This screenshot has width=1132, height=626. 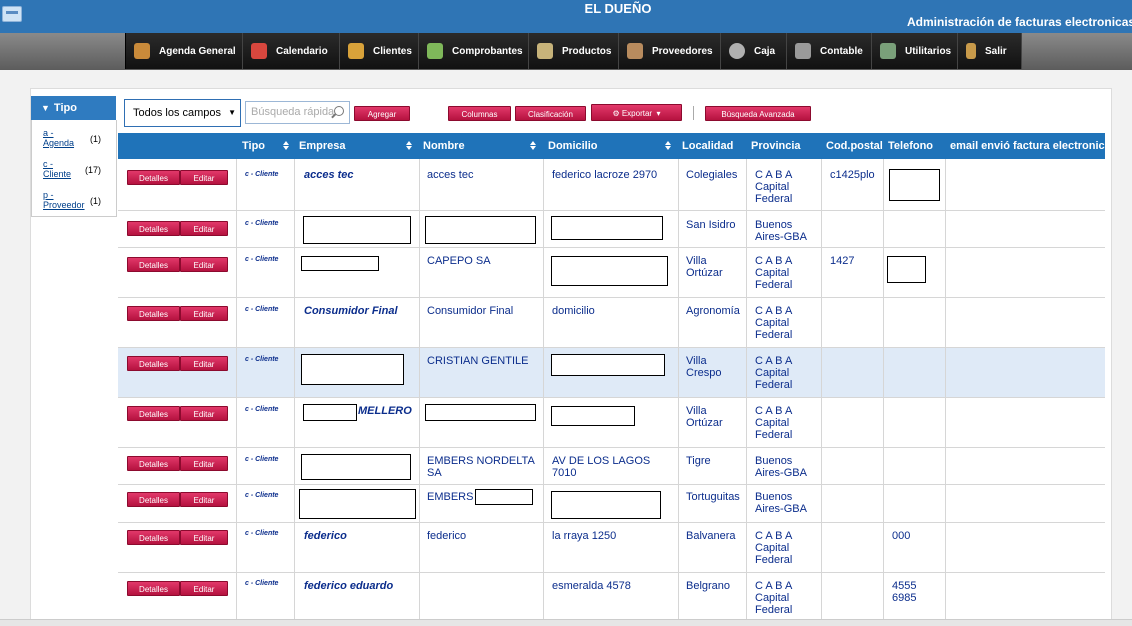 What do you see at coordinates (356, 51) in the screenshot?
I see `clients-icon` at bounding box center [356, 51].